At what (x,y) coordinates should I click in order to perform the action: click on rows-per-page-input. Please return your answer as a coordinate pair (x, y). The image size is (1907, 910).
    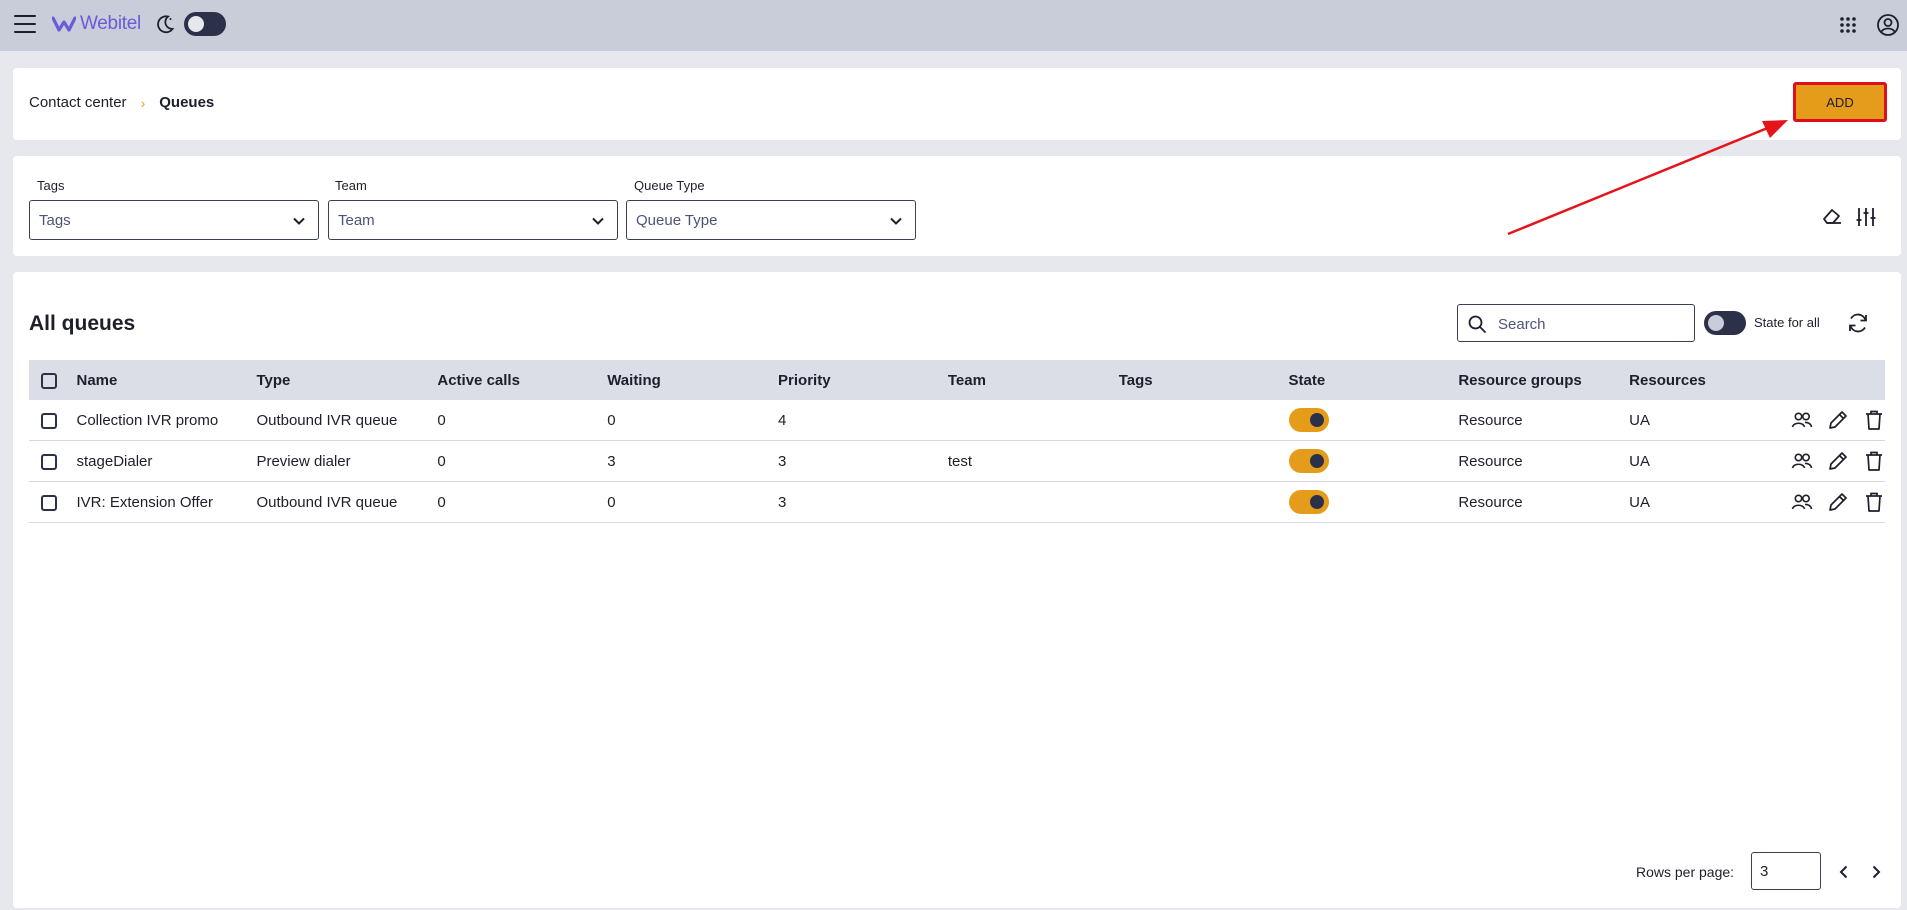
    Looking at the image, I should click on (1786, 871).